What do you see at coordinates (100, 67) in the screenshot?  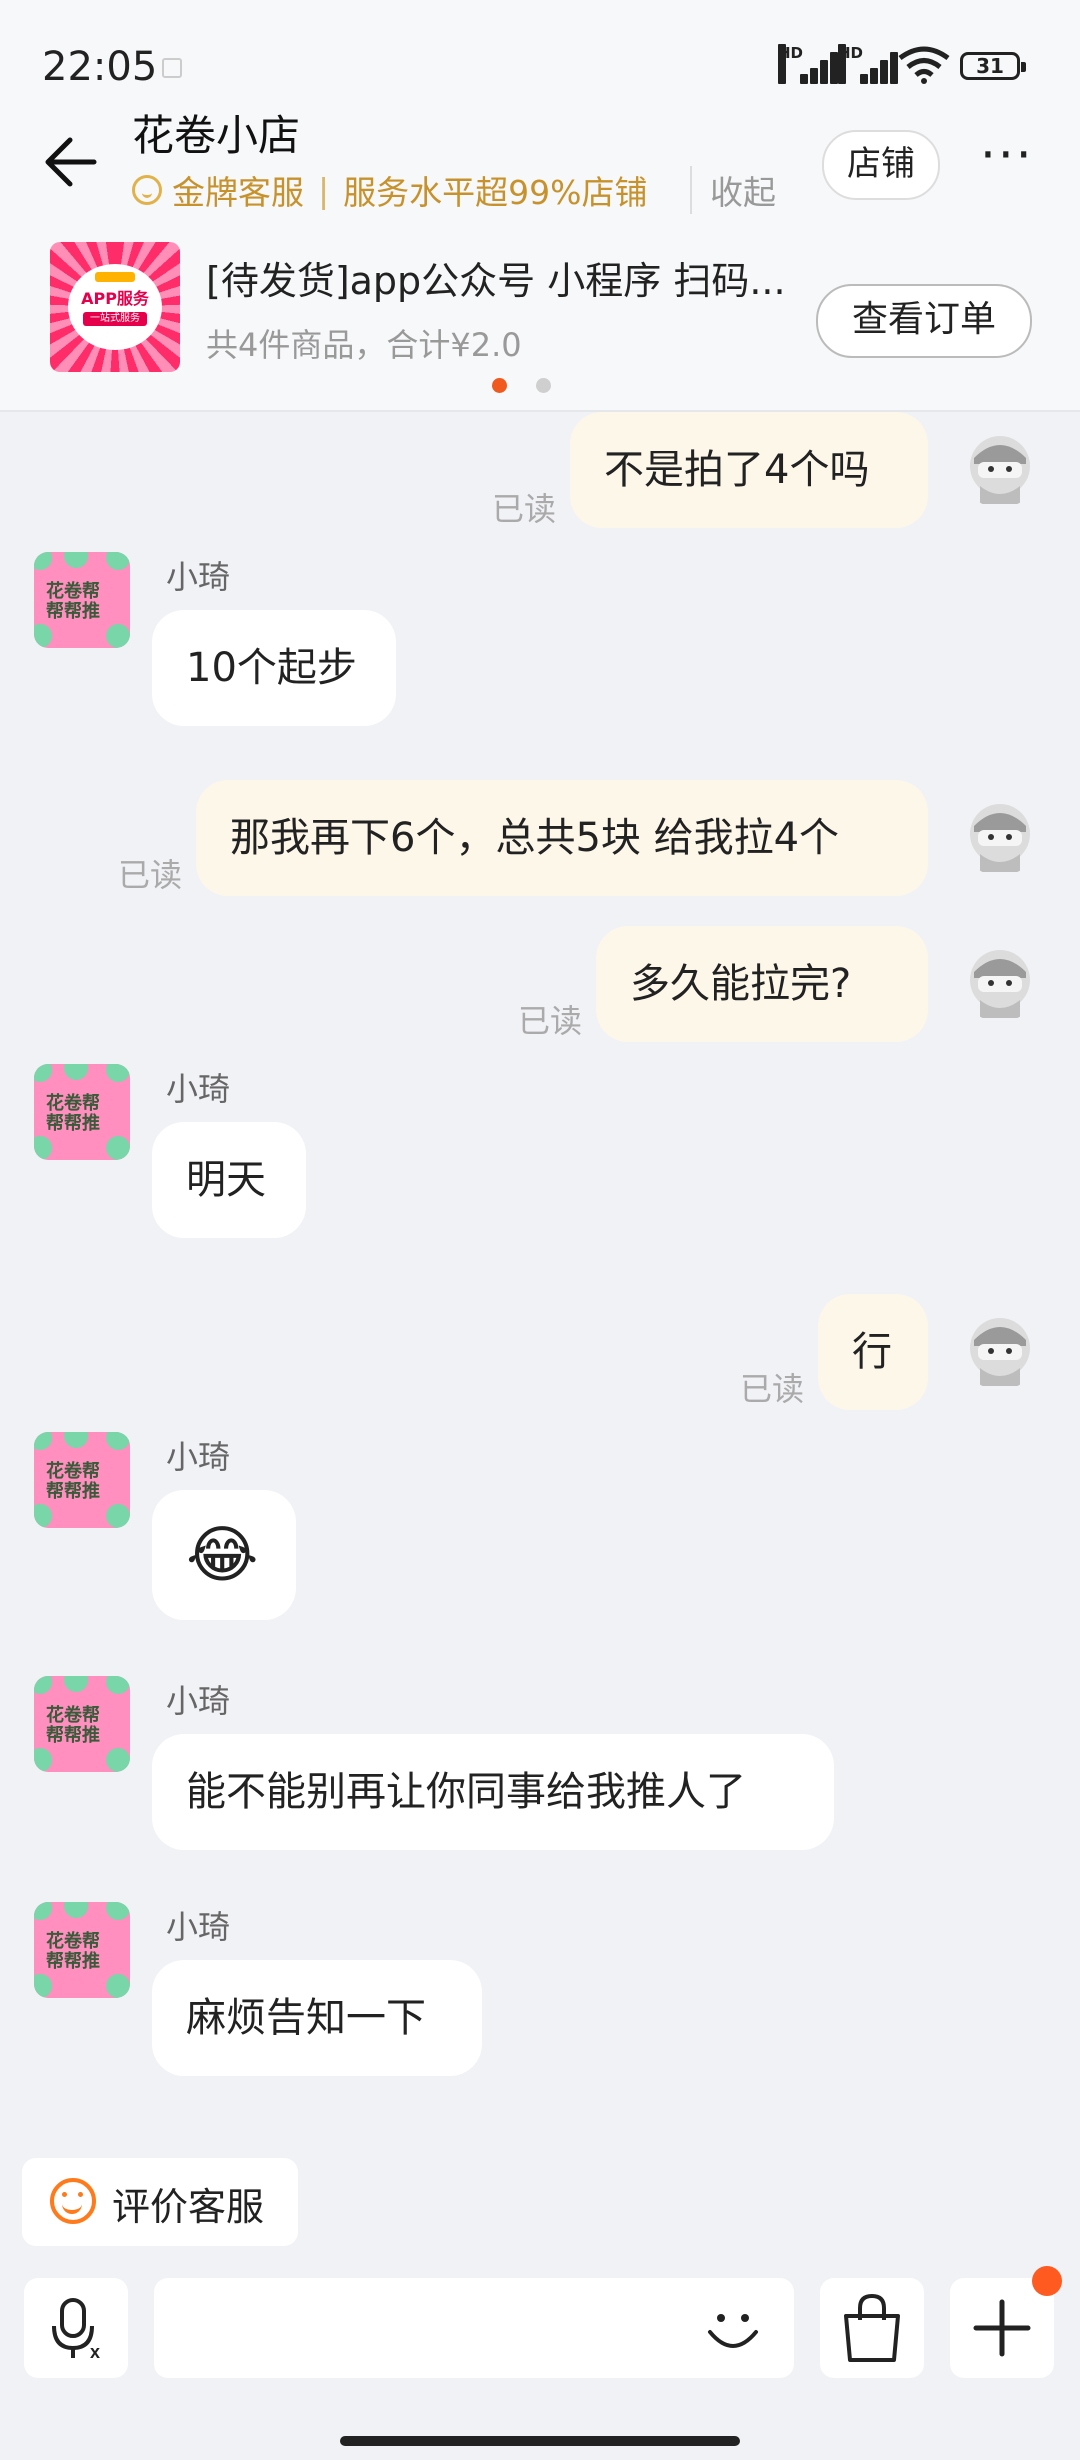 I see `status-time: 22:05` at bounding box center [100, 67].